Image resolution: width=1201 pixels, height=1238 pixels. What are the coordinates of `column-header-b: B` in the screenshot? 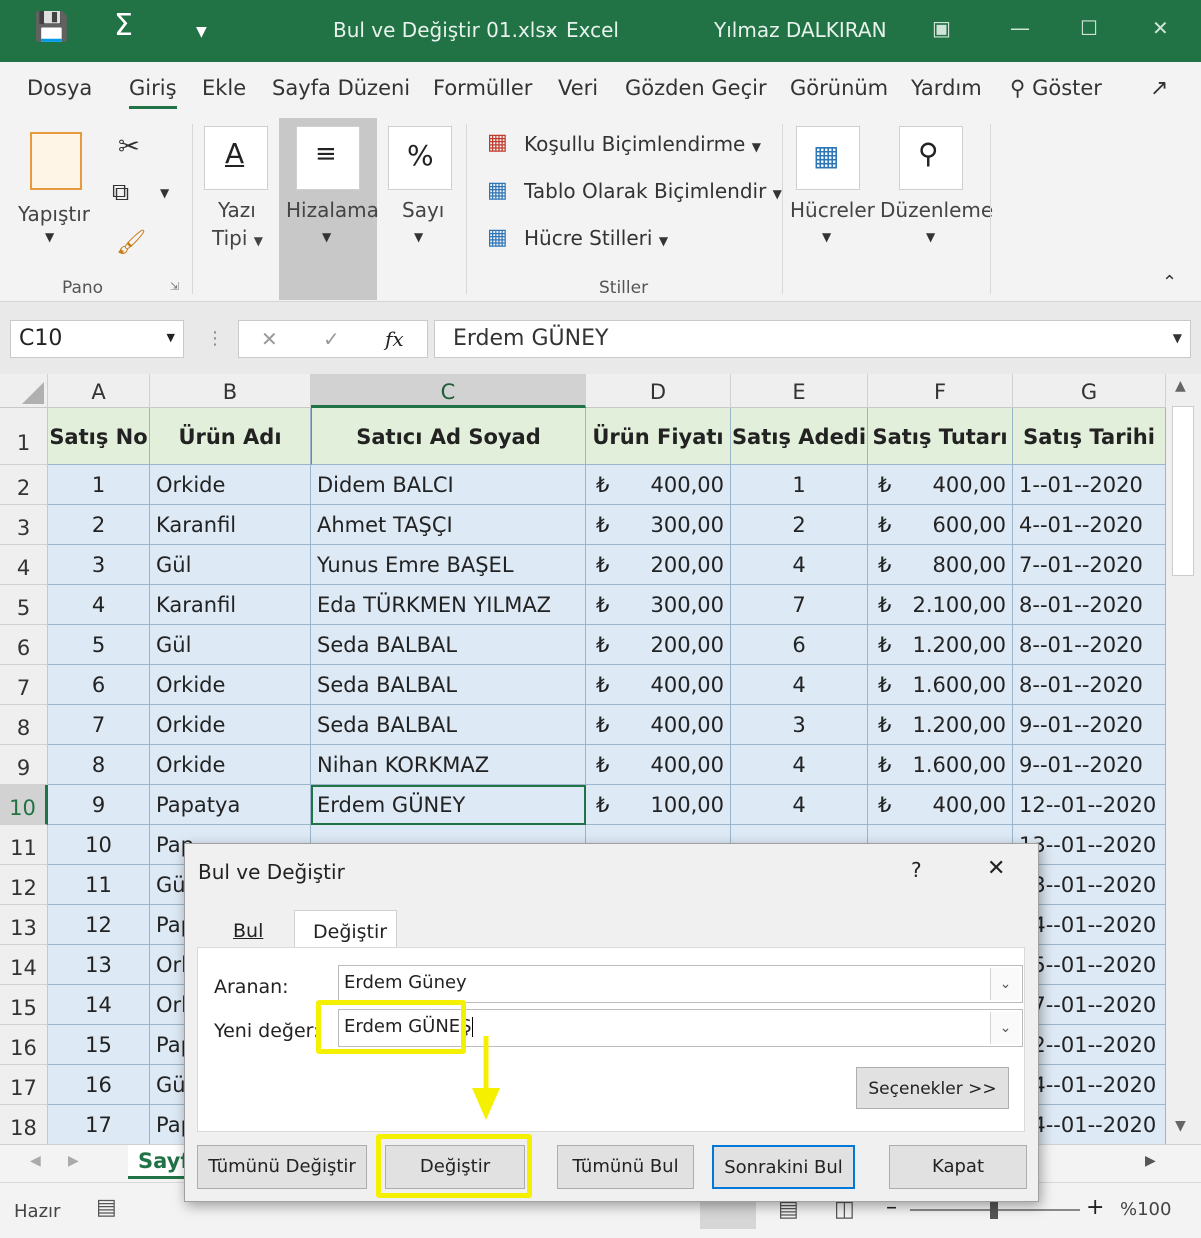 It's located at (230, 391).